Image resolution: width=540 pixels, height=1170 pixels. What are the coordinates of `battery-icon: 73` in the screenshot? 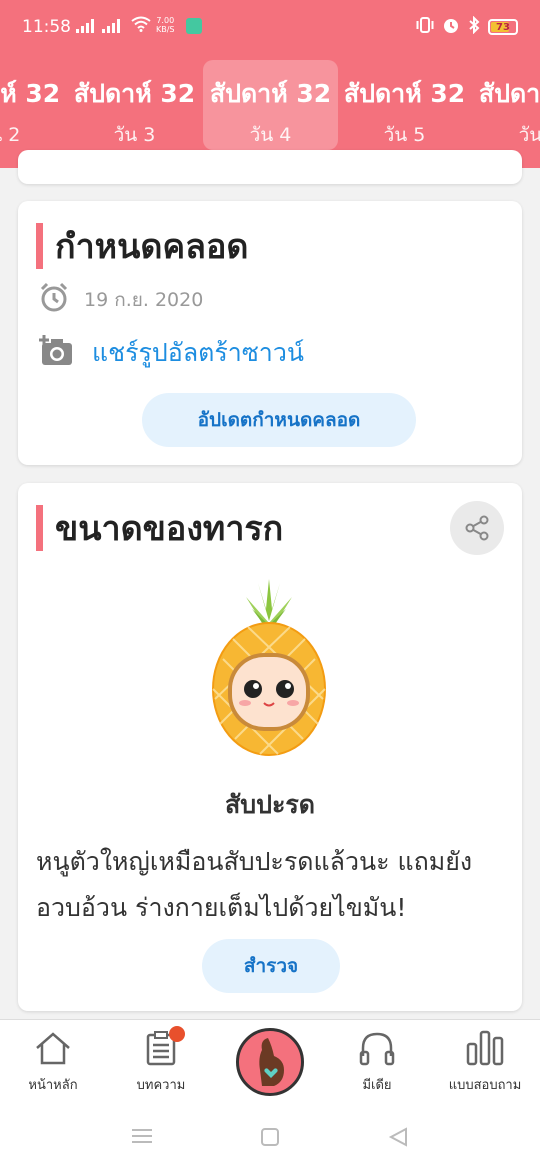 It's located at (503, 27).